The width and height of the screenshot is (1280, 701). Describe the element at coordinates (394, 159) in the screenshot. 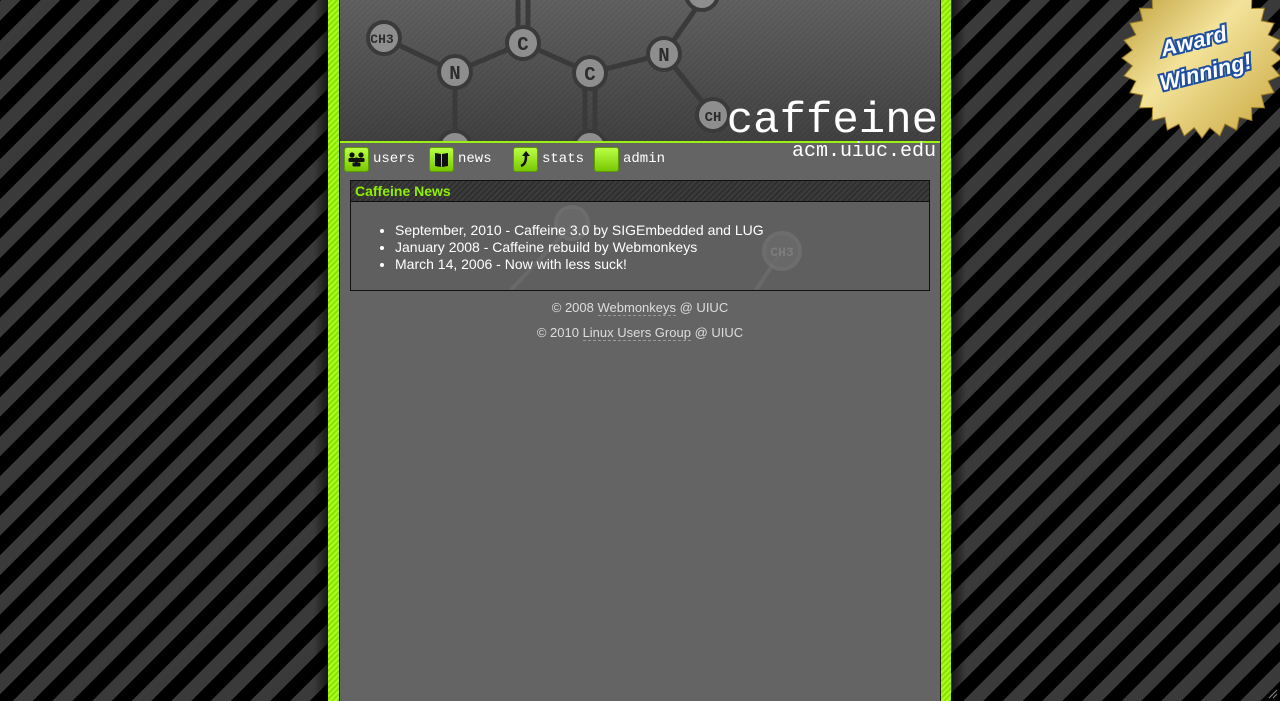

I see `nav-label-users: users` at that location.